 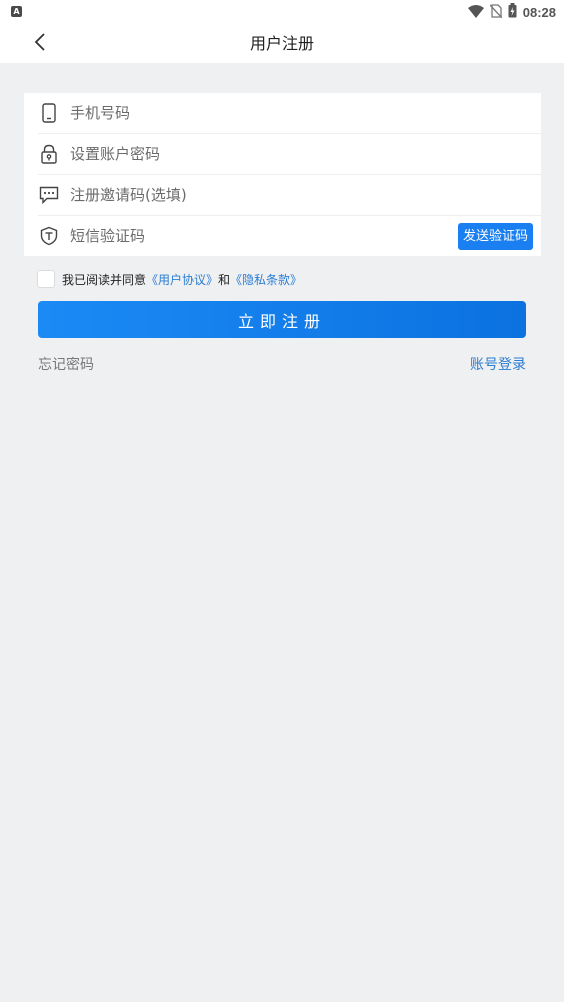 I want to click on password-input, so click(x=305, y=154).